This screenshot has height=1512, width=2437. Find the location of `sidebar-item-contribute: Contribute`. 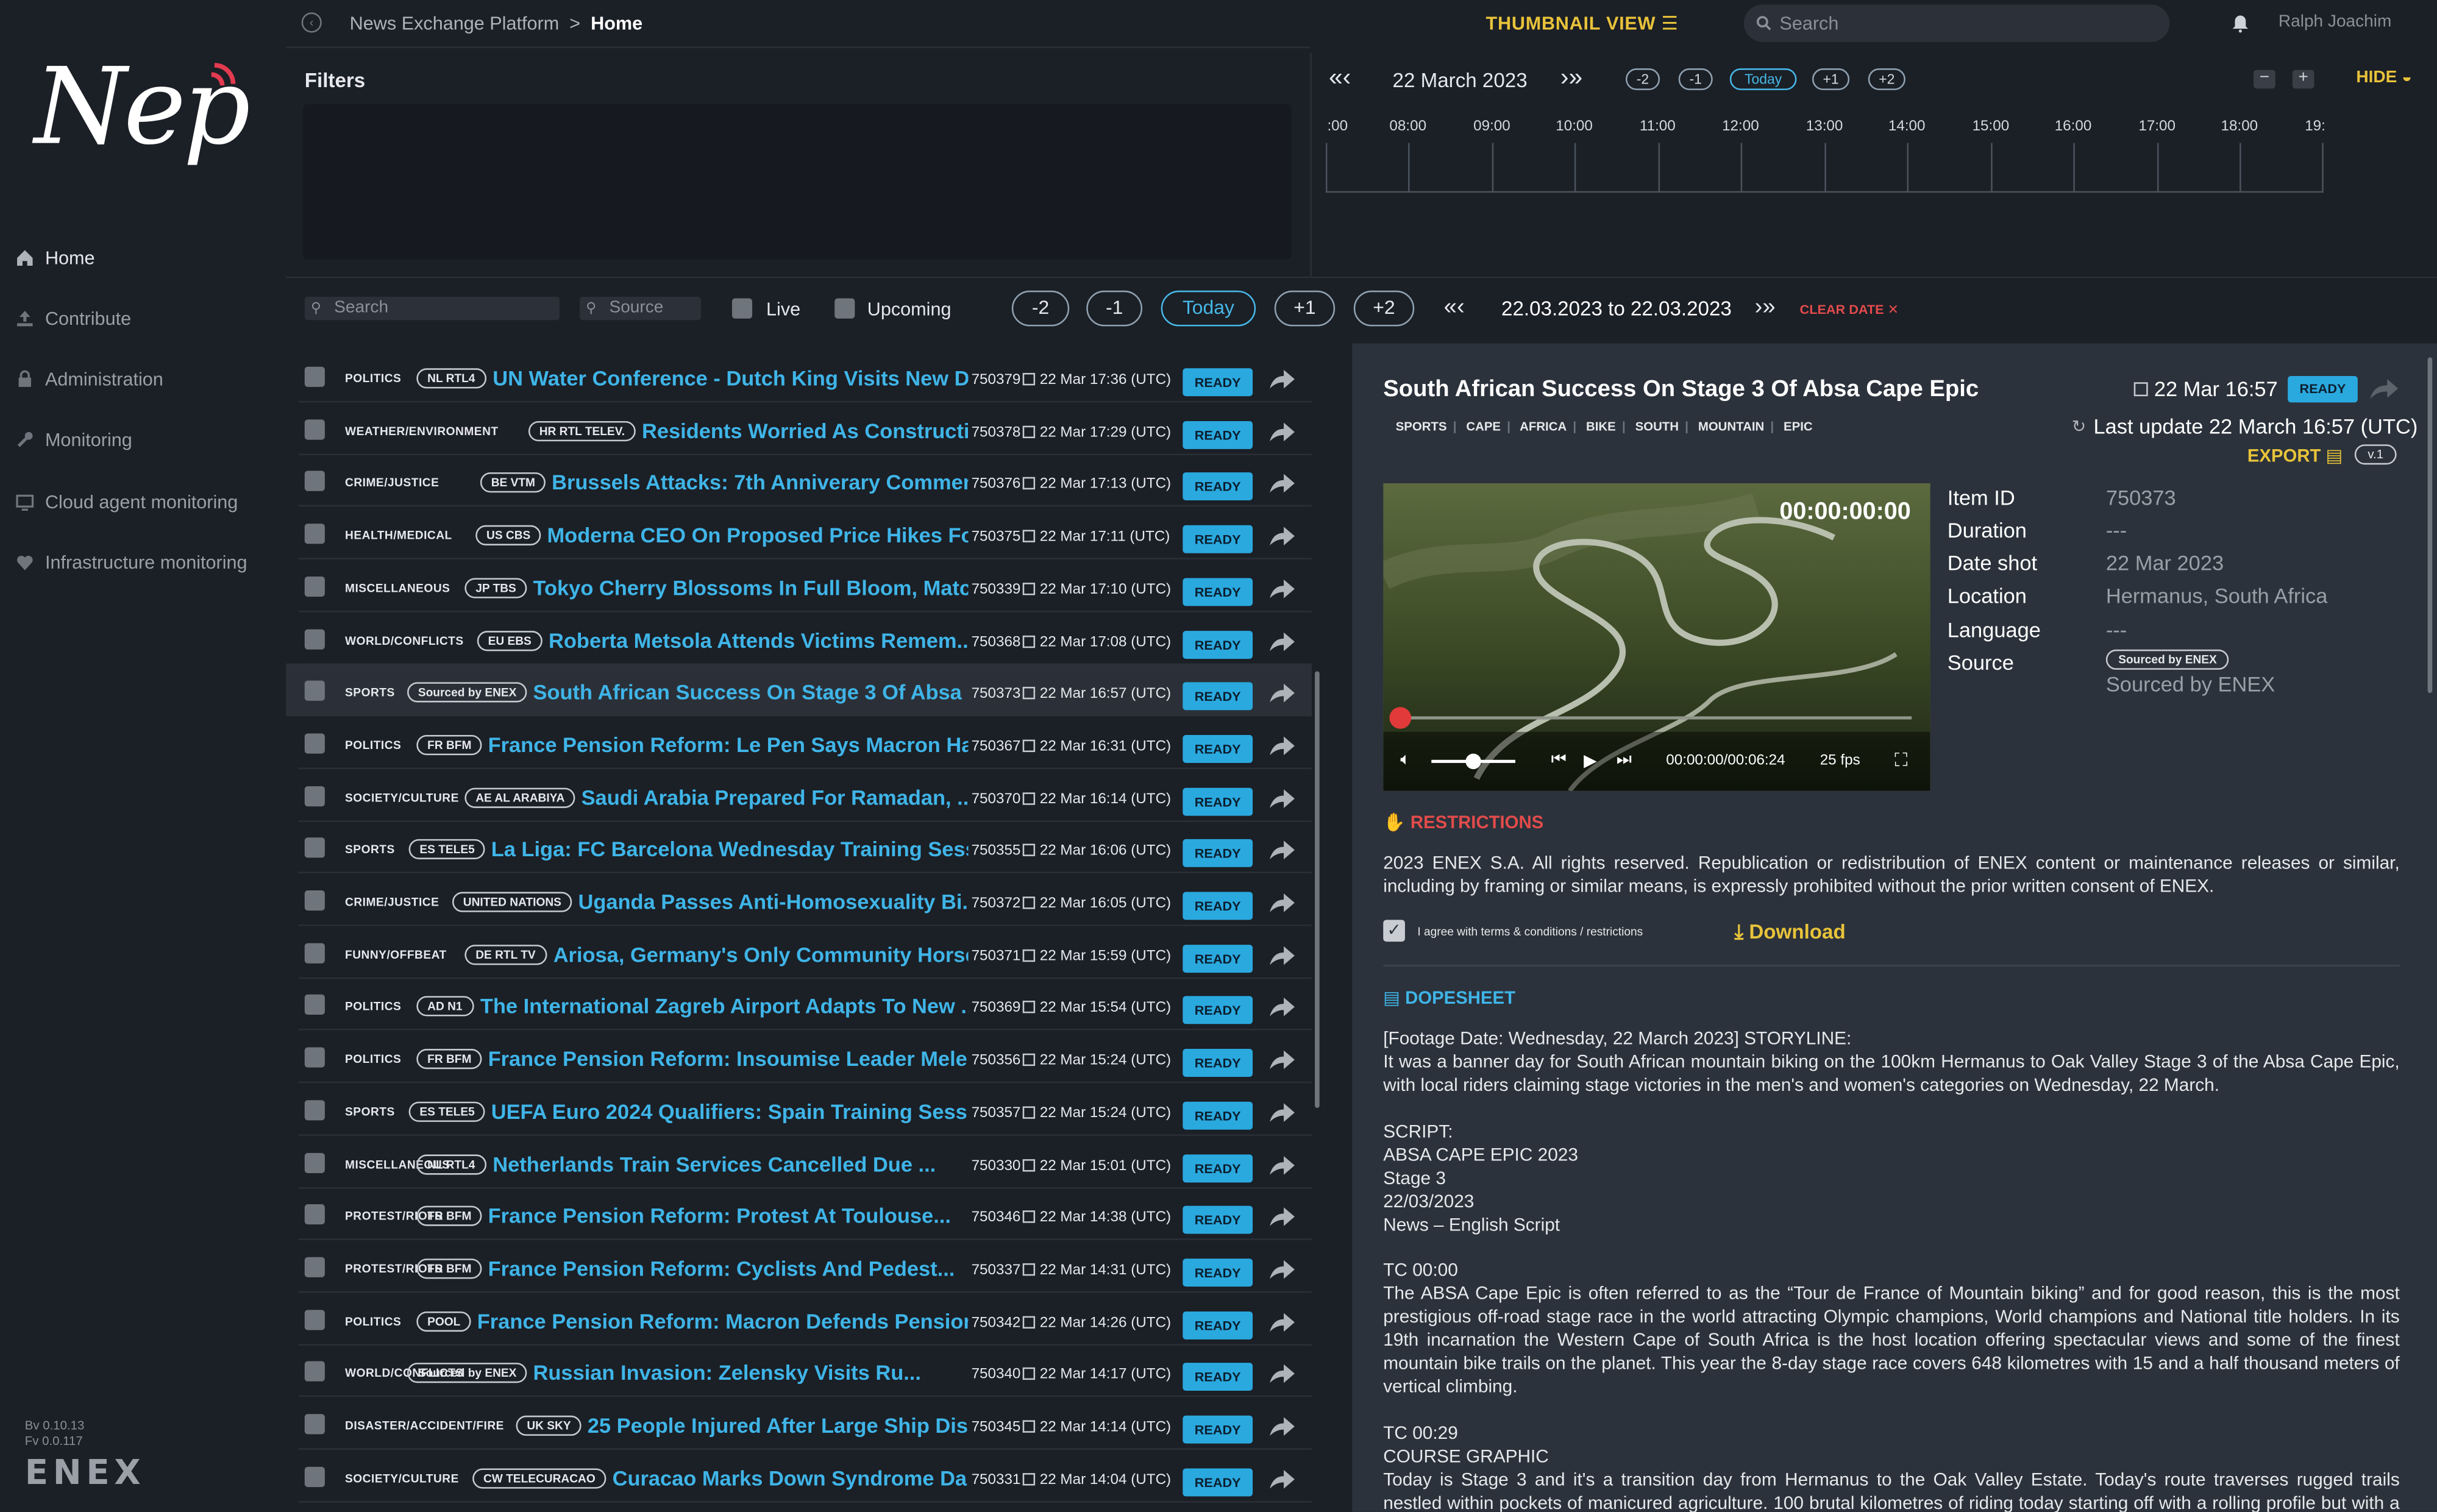

sidebar-item-contribute: Contribute is located at coordinates (73, 318).